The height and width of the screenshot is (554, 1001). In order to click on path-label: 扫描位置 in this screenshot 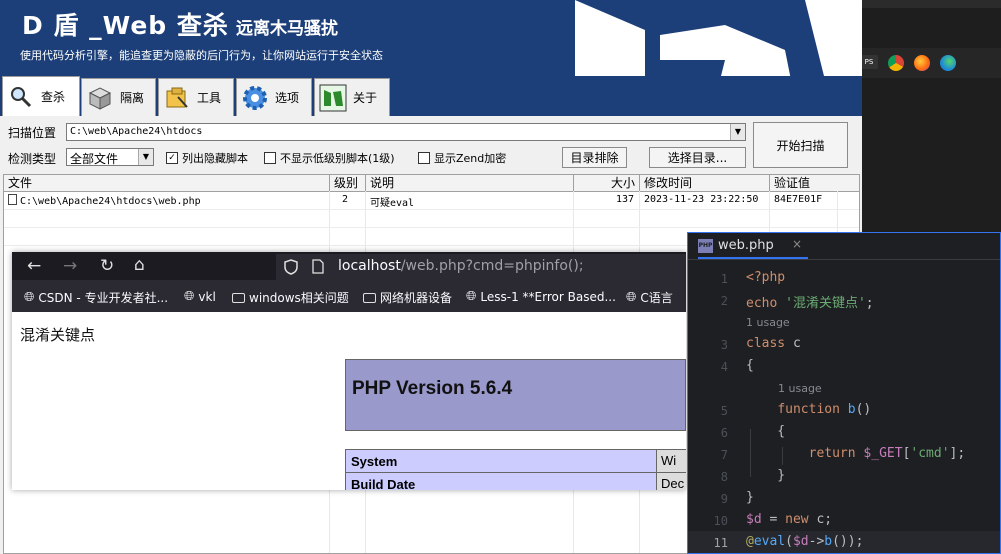, I will do `click(32, 133)`.